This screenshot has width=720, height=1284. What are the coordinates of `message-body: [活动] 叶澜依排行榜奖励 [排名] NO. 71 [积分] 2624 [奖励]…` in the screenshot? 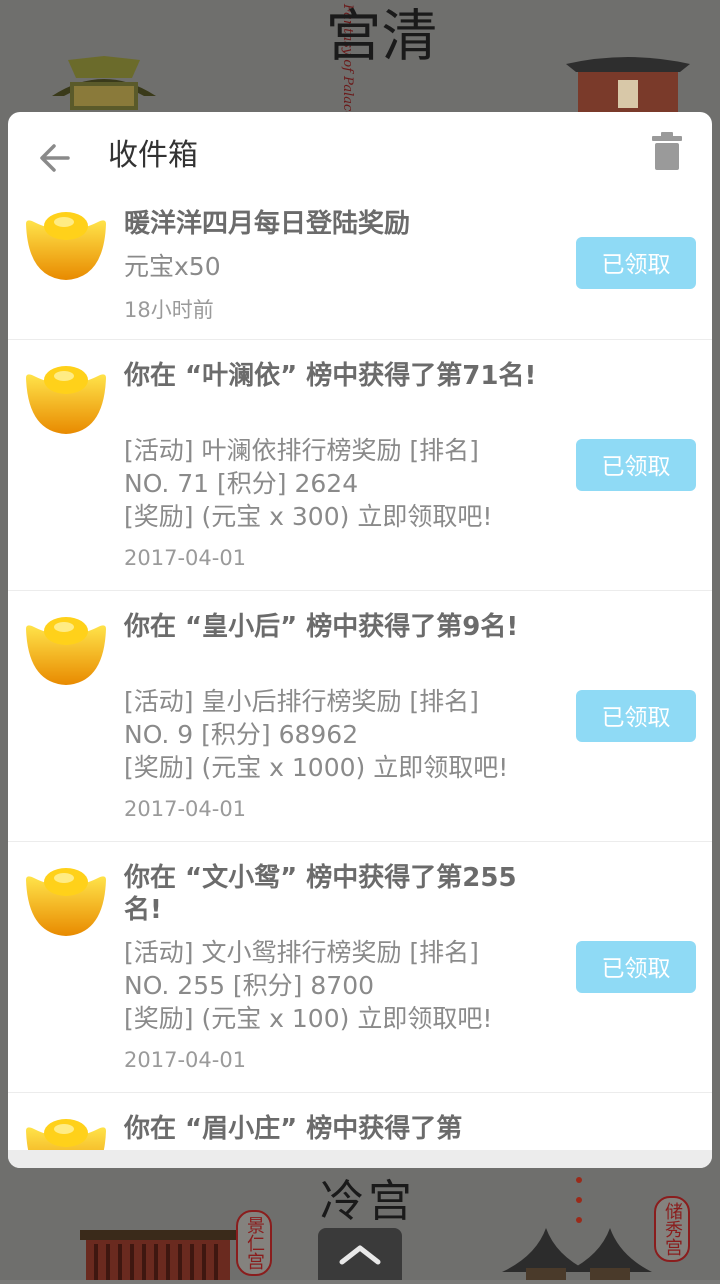 It's located at (339, 483).